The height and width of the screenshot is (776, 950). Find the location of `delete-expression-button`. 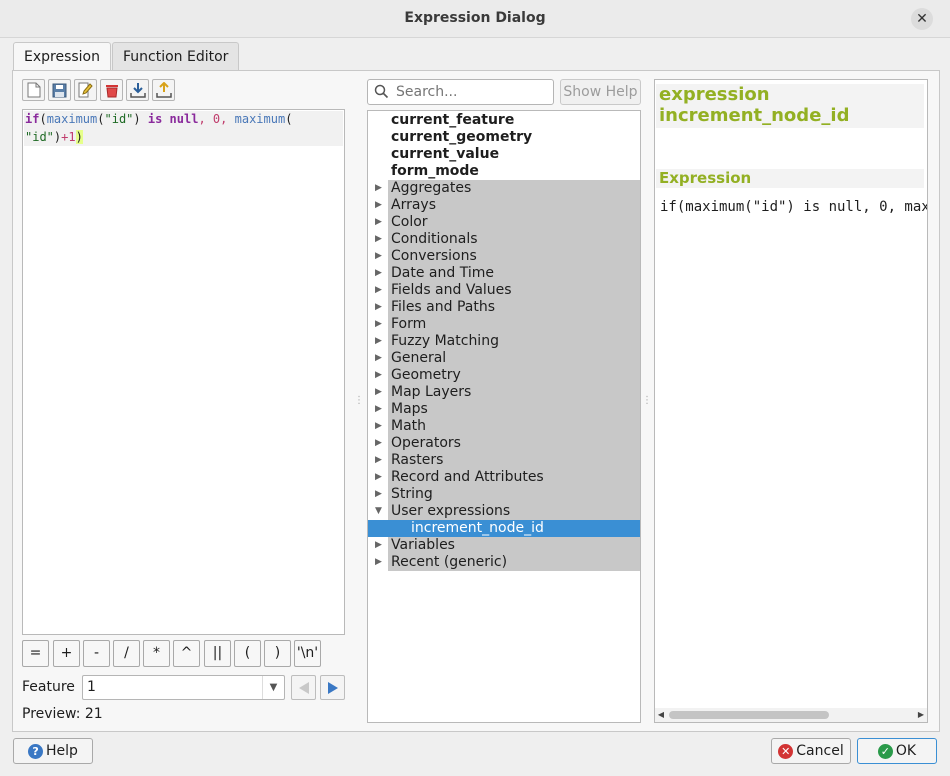

delete-expression-button is located at coordinates (111, 90).